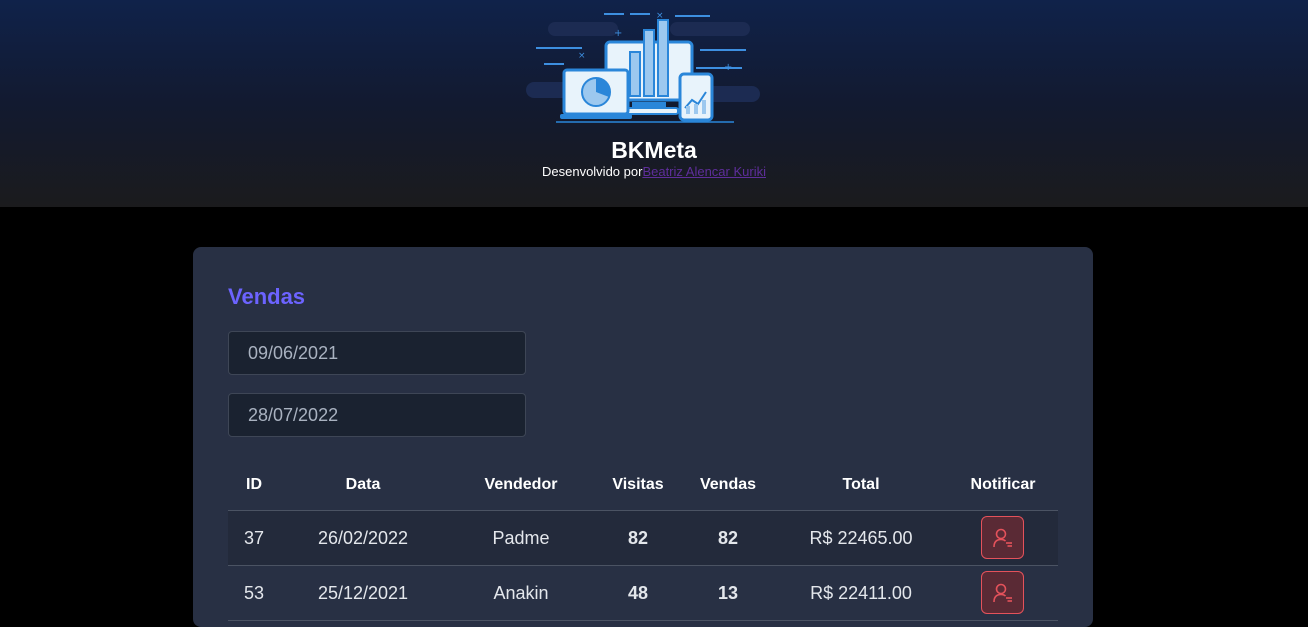 This screenshot has height=627, width=1308. Describe the element at coordinates (638, 593) in the screenshot. I see `cell-visits: 48` at that location.